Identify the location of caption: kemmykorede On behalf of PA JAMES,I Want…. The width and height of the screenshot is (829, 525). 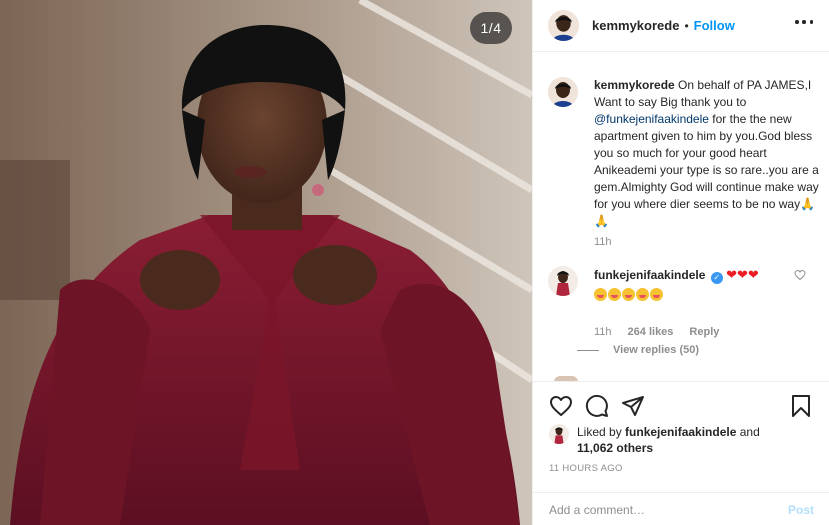
(683, 153).